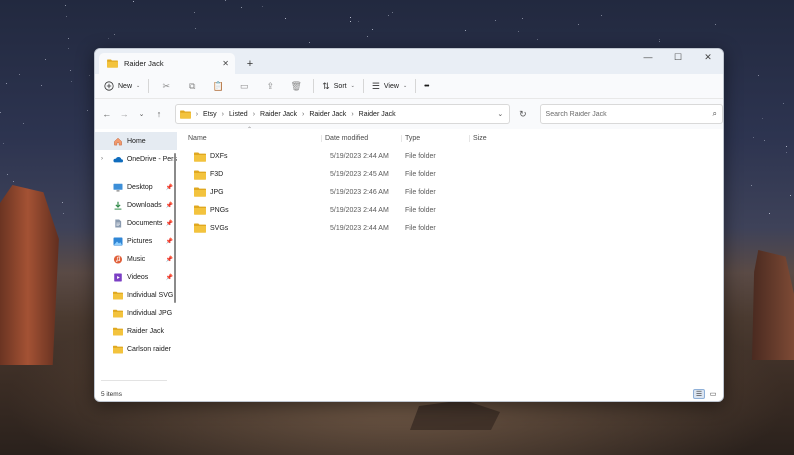 Image resolution: width=794 pixels, height=455 pixels. I want to click on breadcrumb-item: Etsy, so click(210, 114).